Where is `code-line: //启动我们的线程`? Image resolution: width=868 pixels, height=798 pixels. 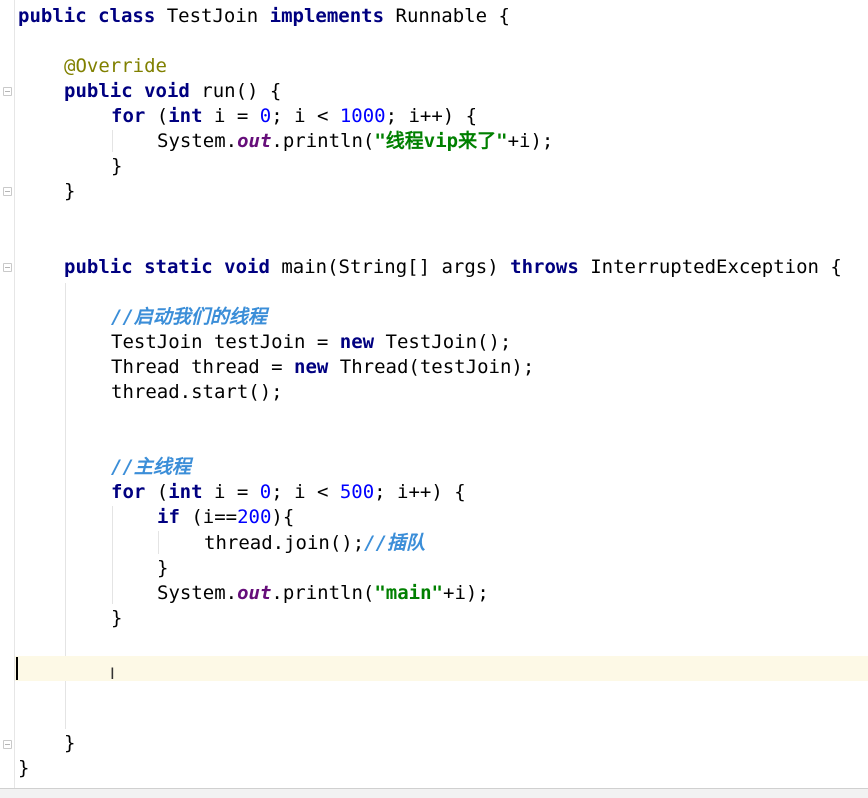
code-line: //启动我们的线程 is located at coordinates (189, 317).